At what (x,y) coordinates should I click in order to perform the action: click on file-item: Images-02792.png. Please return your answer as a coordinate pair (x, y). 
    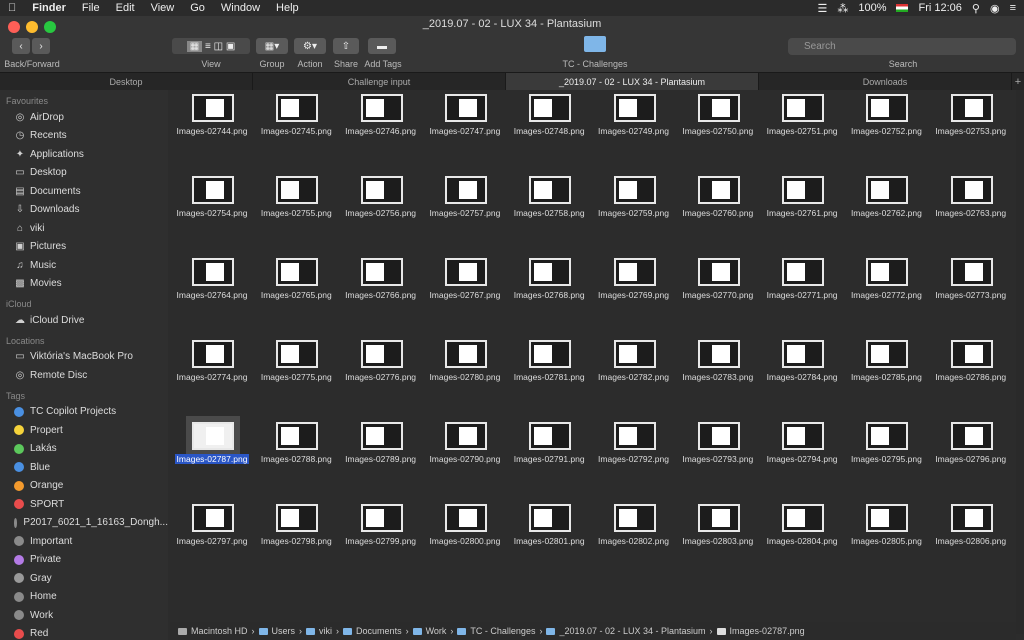
    Looking at the image, I should click on (634, 442).